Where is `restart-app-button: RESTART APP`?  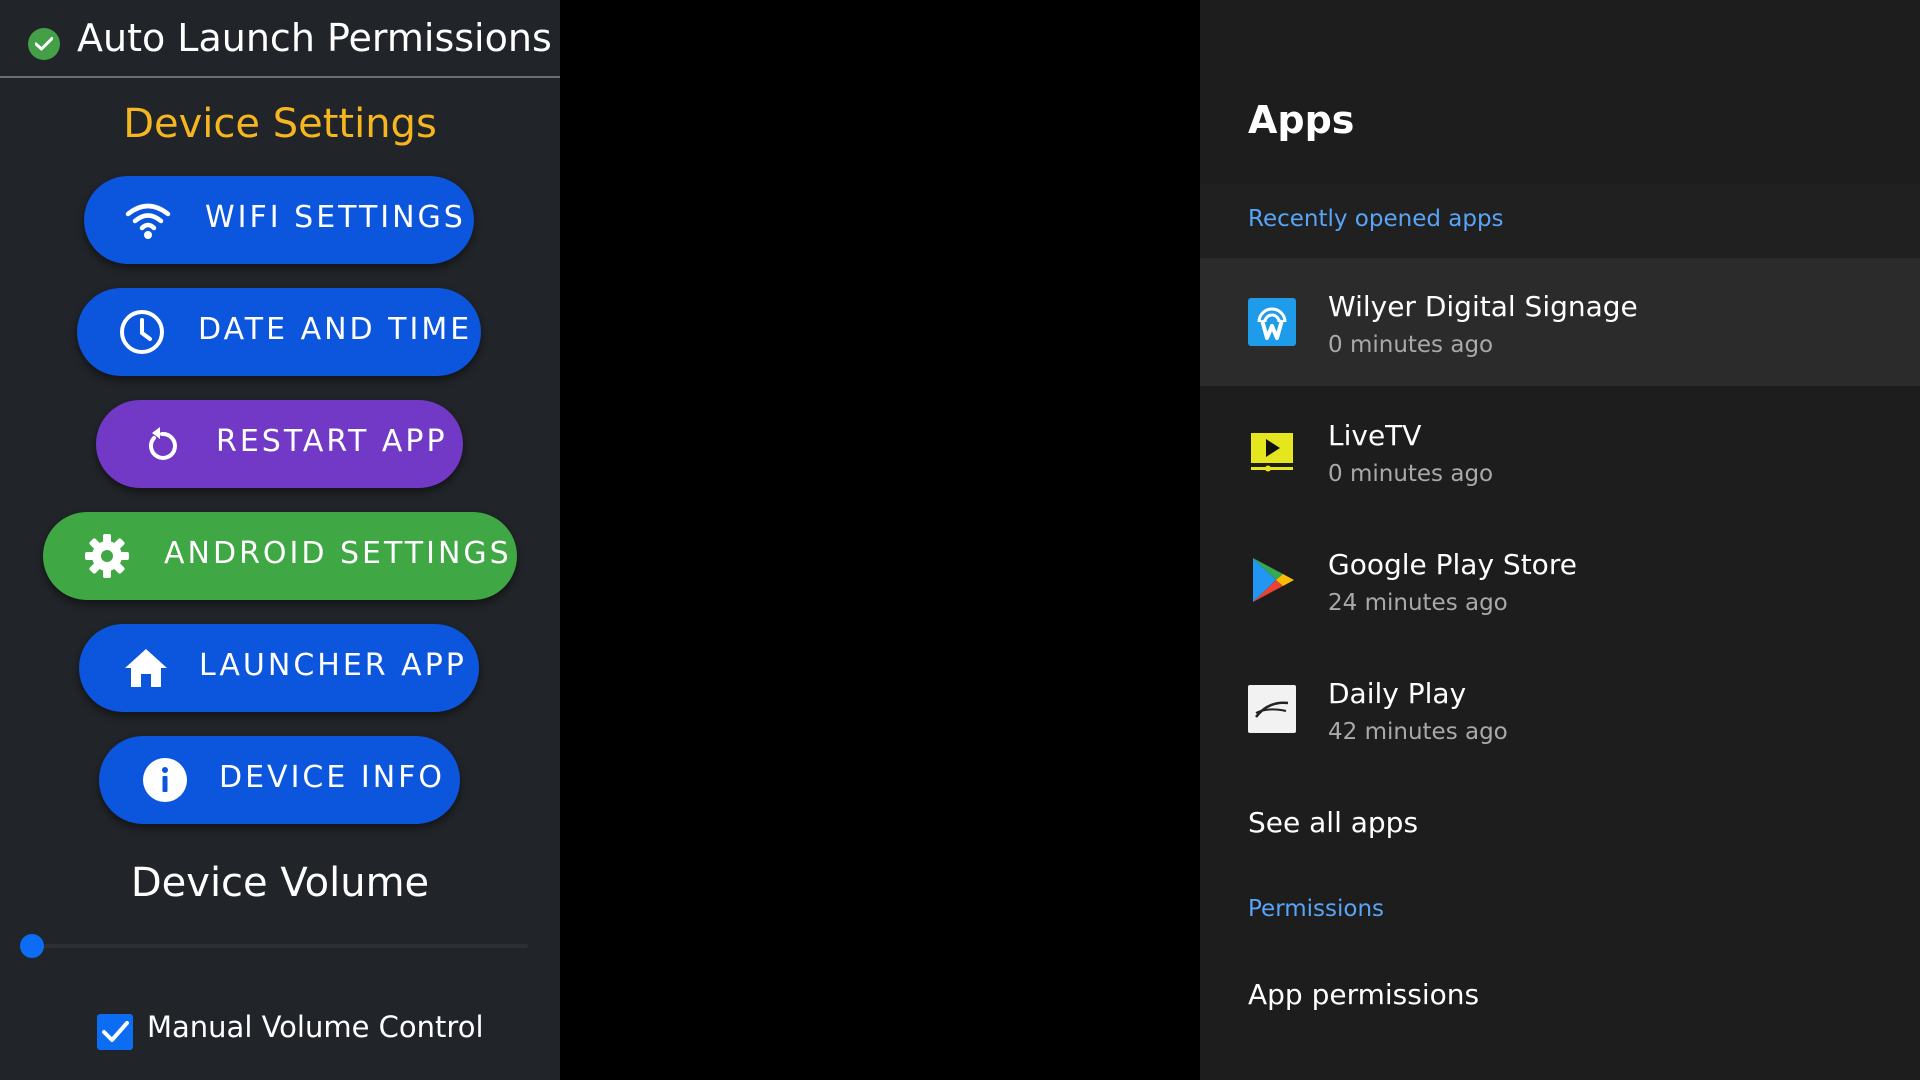 restart-app-button: RESTART APP is located at coordinates (279, 444).